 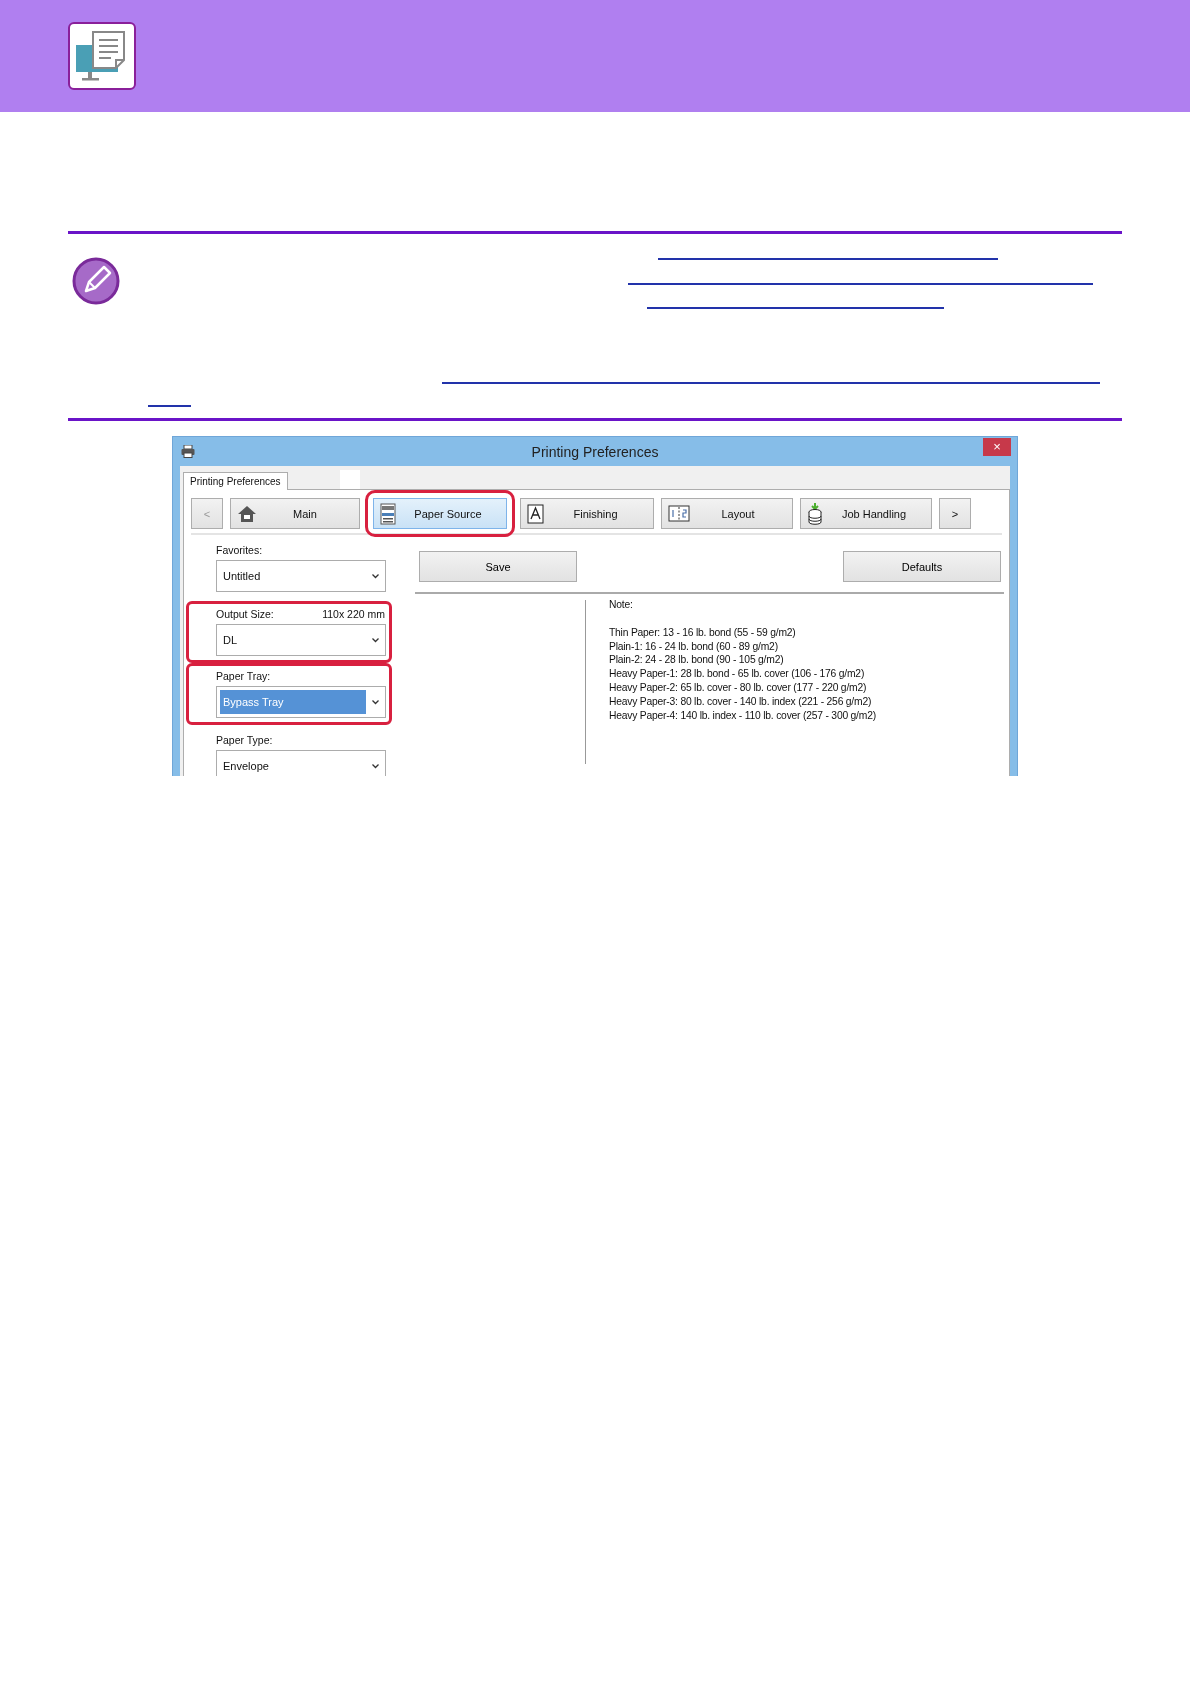 What do you see at coordinates (595, 452) in the screenshot?
I see `window-title: Printing Preferences` at bounding box center [595, 452].